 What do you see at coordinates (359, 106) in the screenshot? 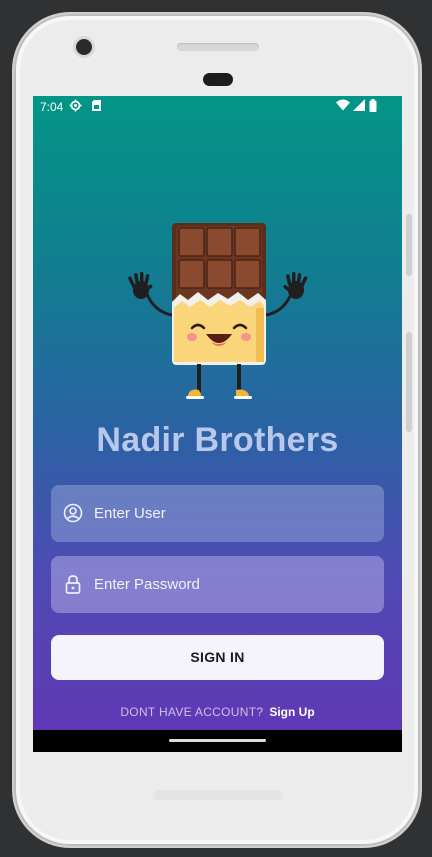
I see `cell-signal-icon` at bounding box center [359, 106].